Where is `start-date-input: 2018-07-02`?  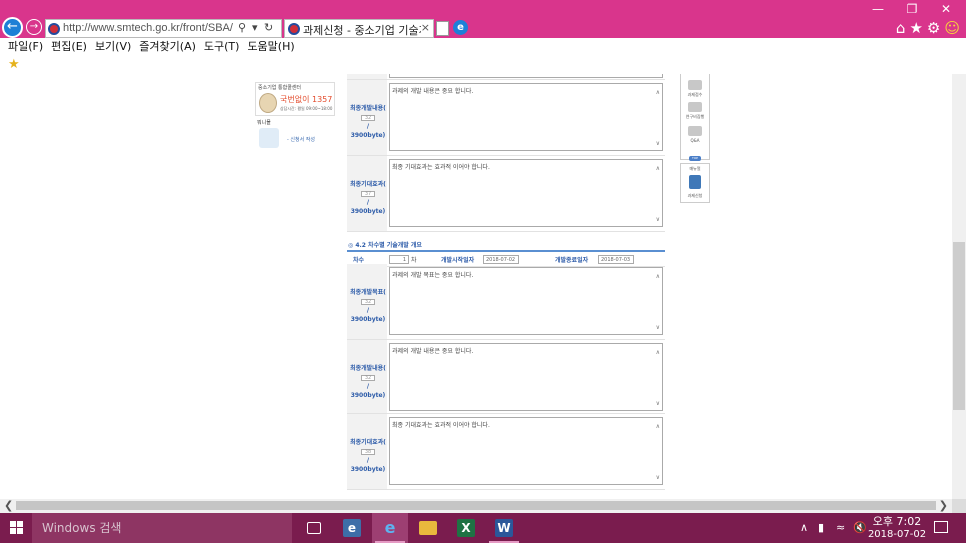 start-date-input: 2018-07-02 is located at coordinates (501, 259).